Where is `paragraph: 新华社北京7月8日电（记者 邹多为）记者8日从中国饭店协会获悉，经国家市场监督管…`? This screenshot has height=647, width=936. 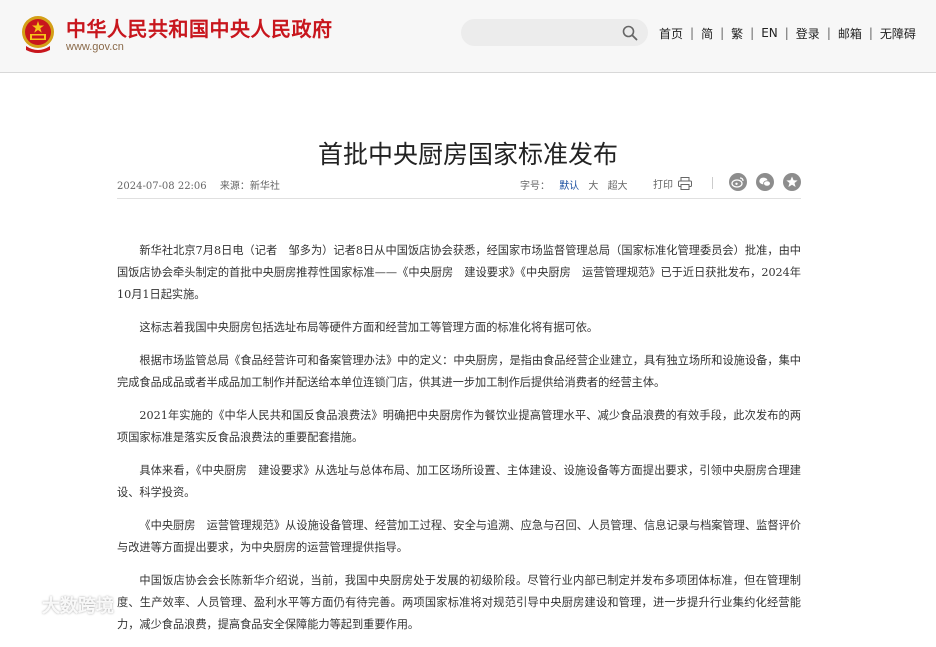 paragraph: 新华社北京7月8日电（记者 邹多为）记者8日从中国饭店协会获悉，经国家市场监督管… is located at coordinates (459, 272).